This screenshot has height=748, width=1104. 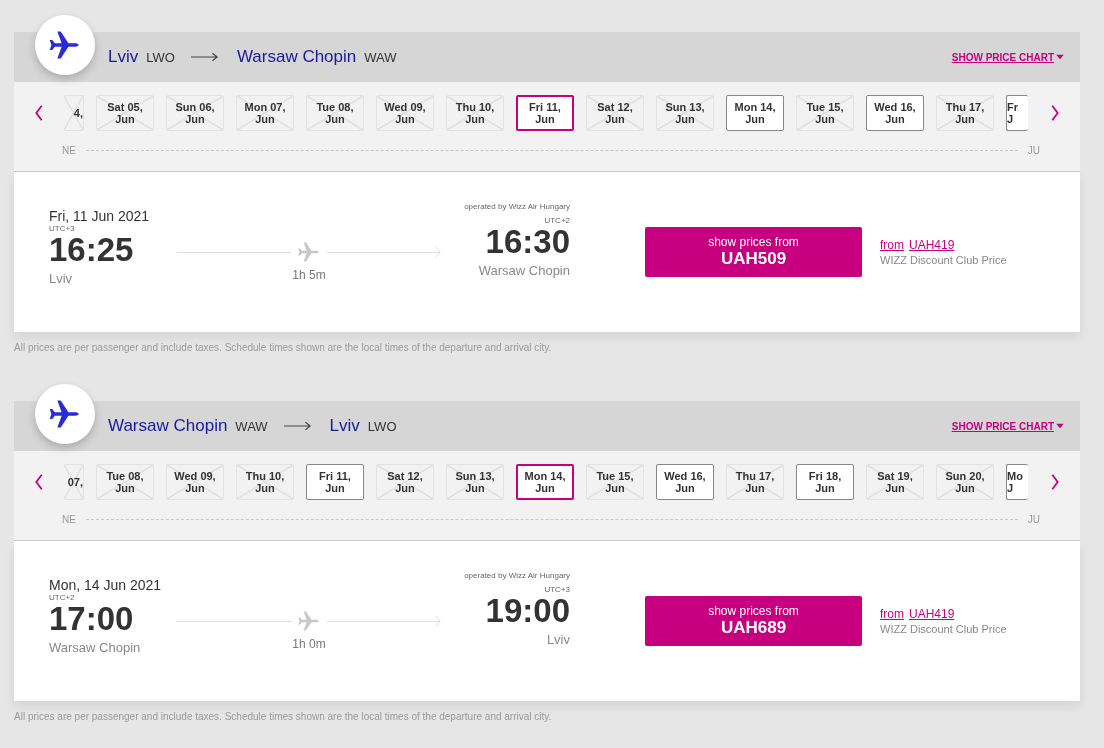 What do you see at coordinates (74, 482) in the screenshot?
I see `date-tile: 07,` at bounding box center [74, 482].